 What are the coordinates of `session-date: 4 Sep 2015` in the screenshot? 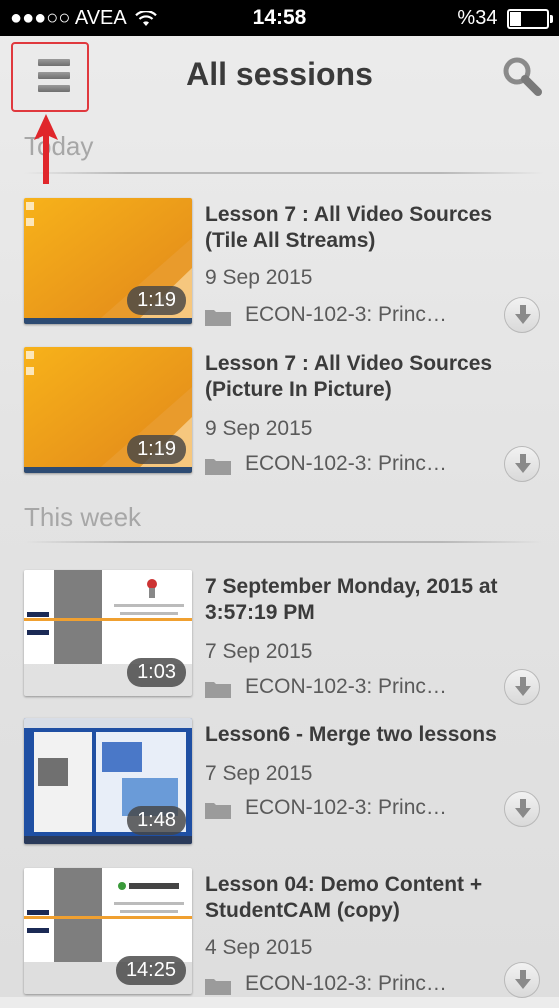 It's located at (259, 947).